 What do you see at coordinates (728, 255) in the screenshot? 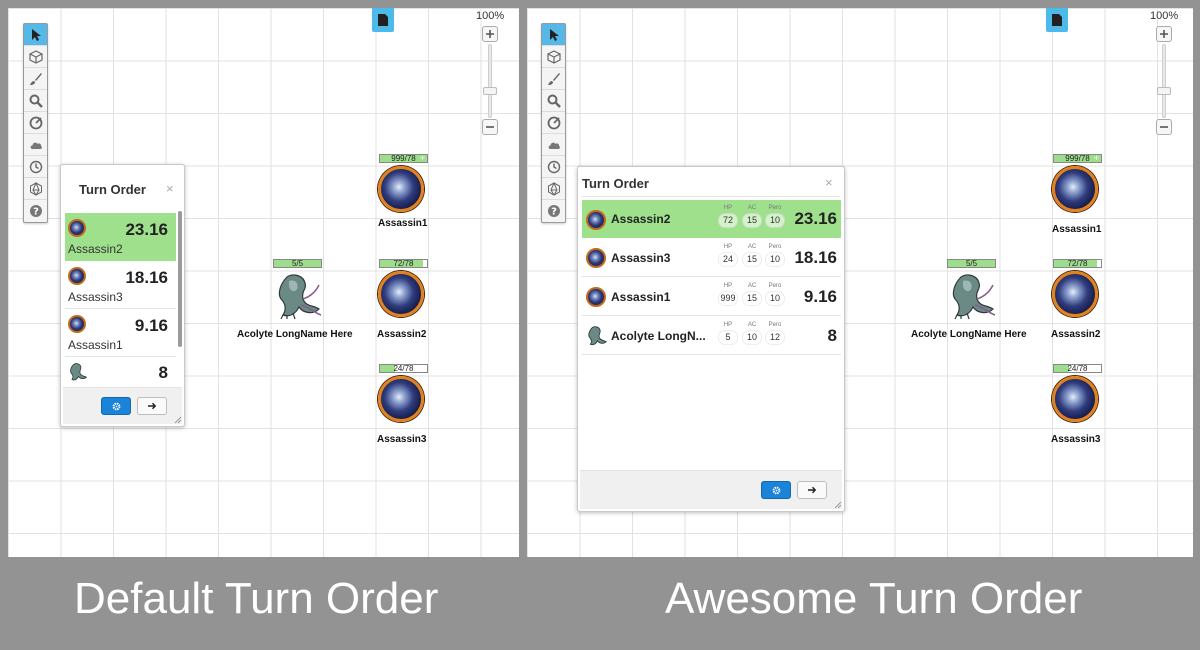
I see `stat-hp: HP 24` at bounding box center [728, 255].